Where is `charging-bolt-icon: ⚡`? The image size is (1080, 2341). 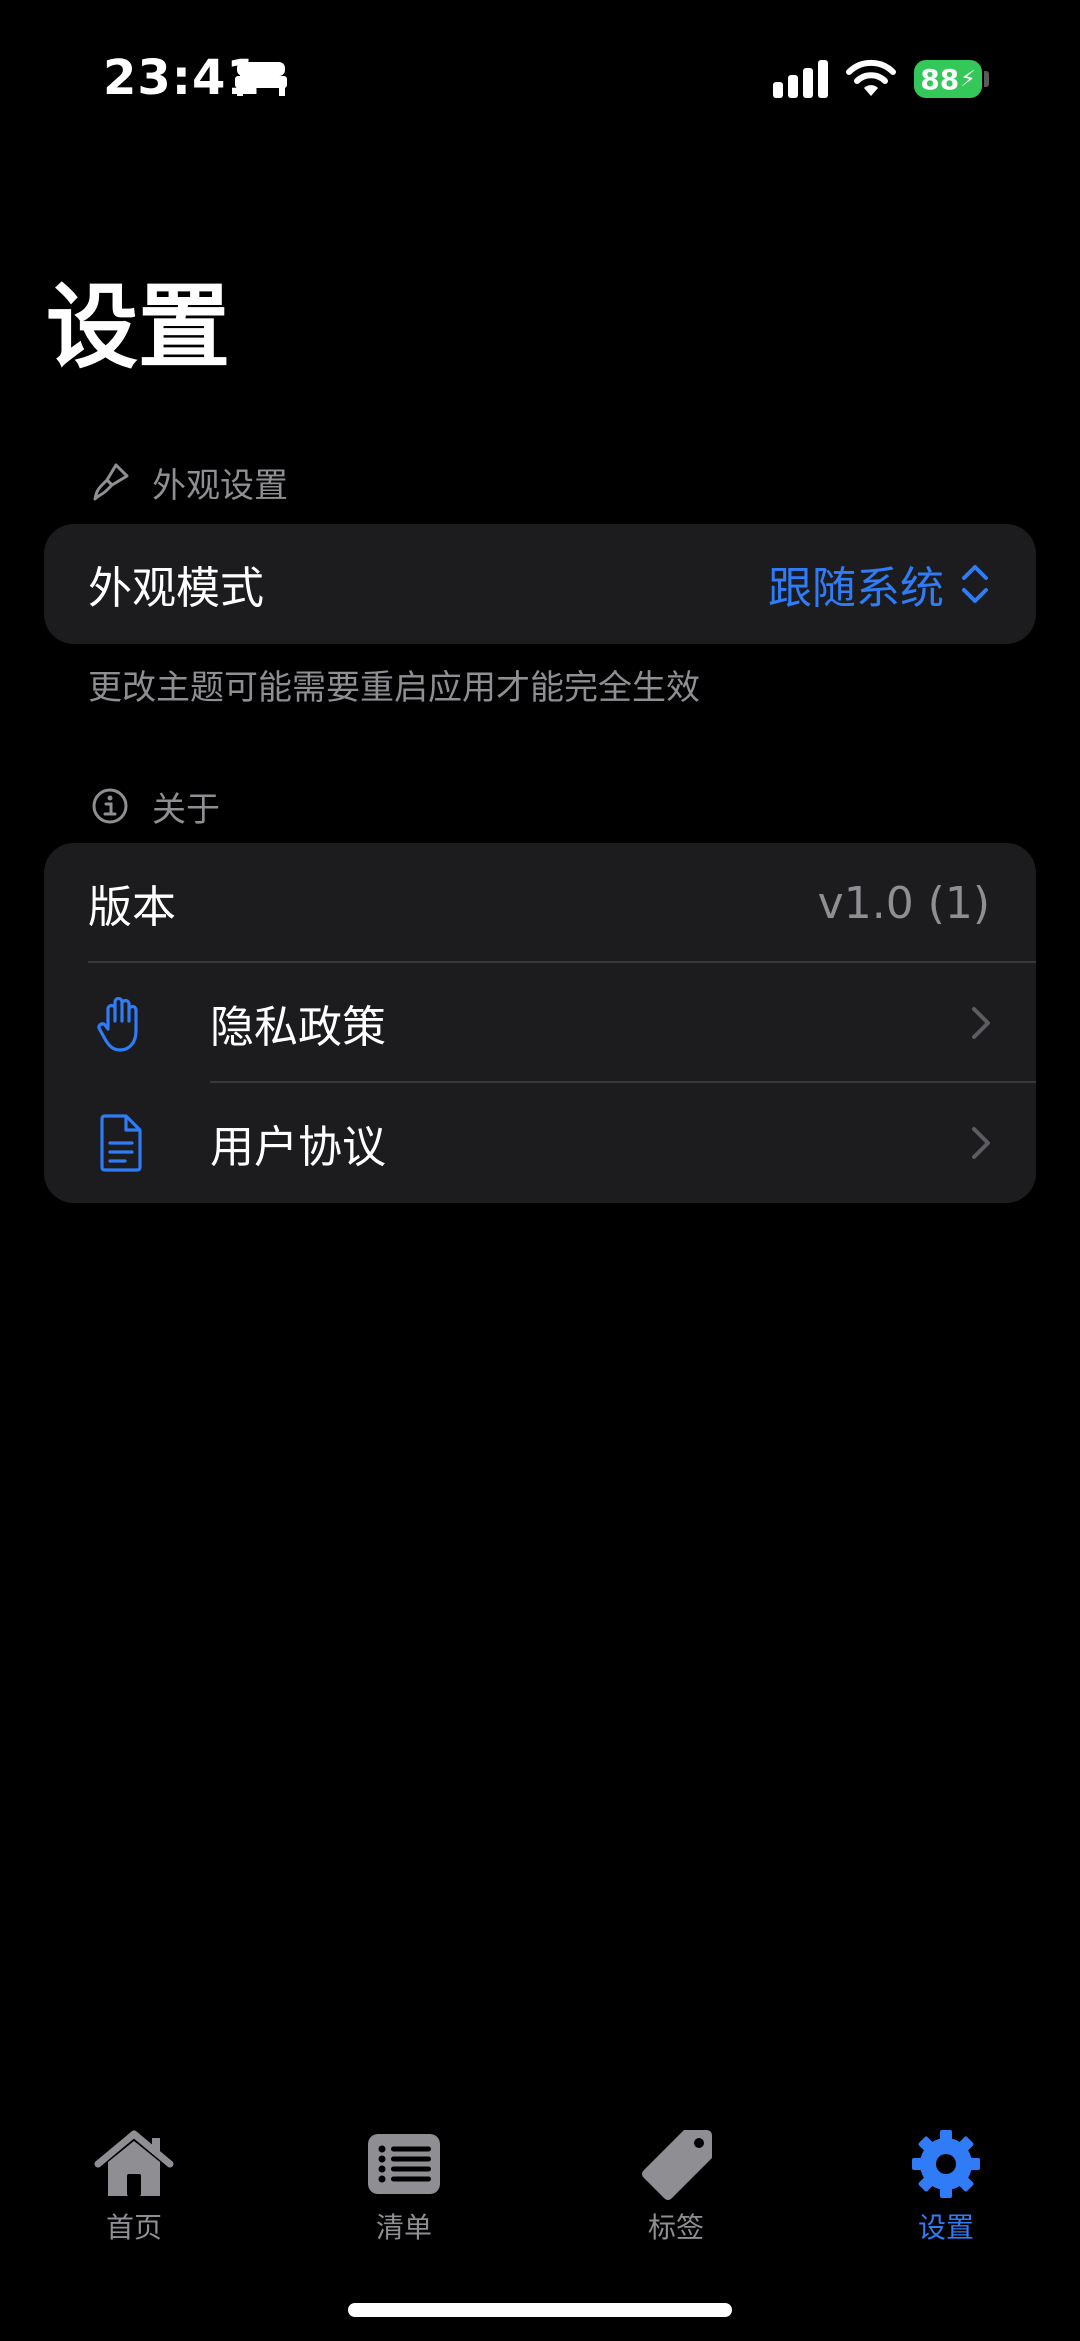
charging-bolt-icon: ⚡ is located at coordinates (968, 79).